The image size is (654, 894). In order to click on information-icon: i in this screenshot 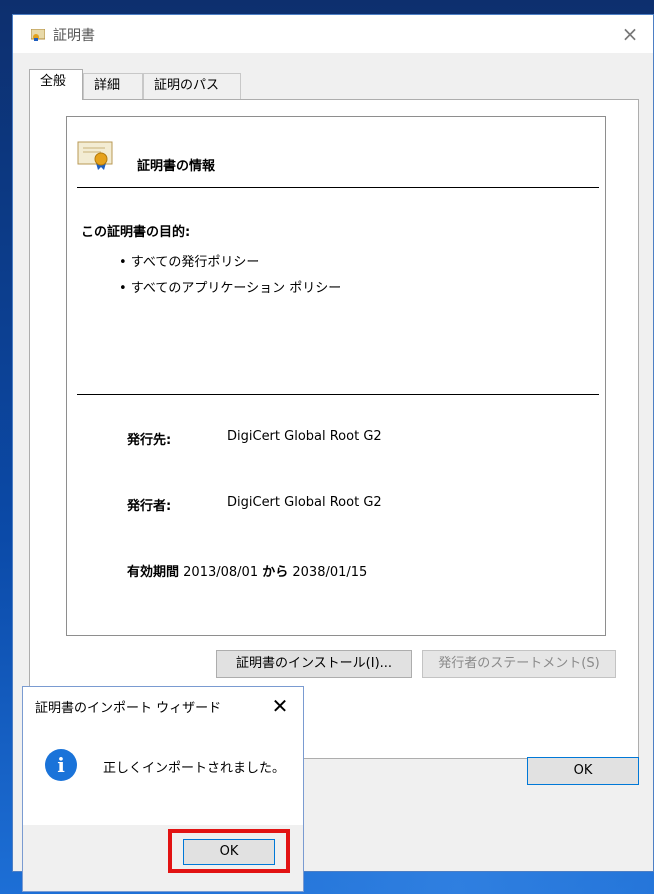, I will do `click(61, 765)`.